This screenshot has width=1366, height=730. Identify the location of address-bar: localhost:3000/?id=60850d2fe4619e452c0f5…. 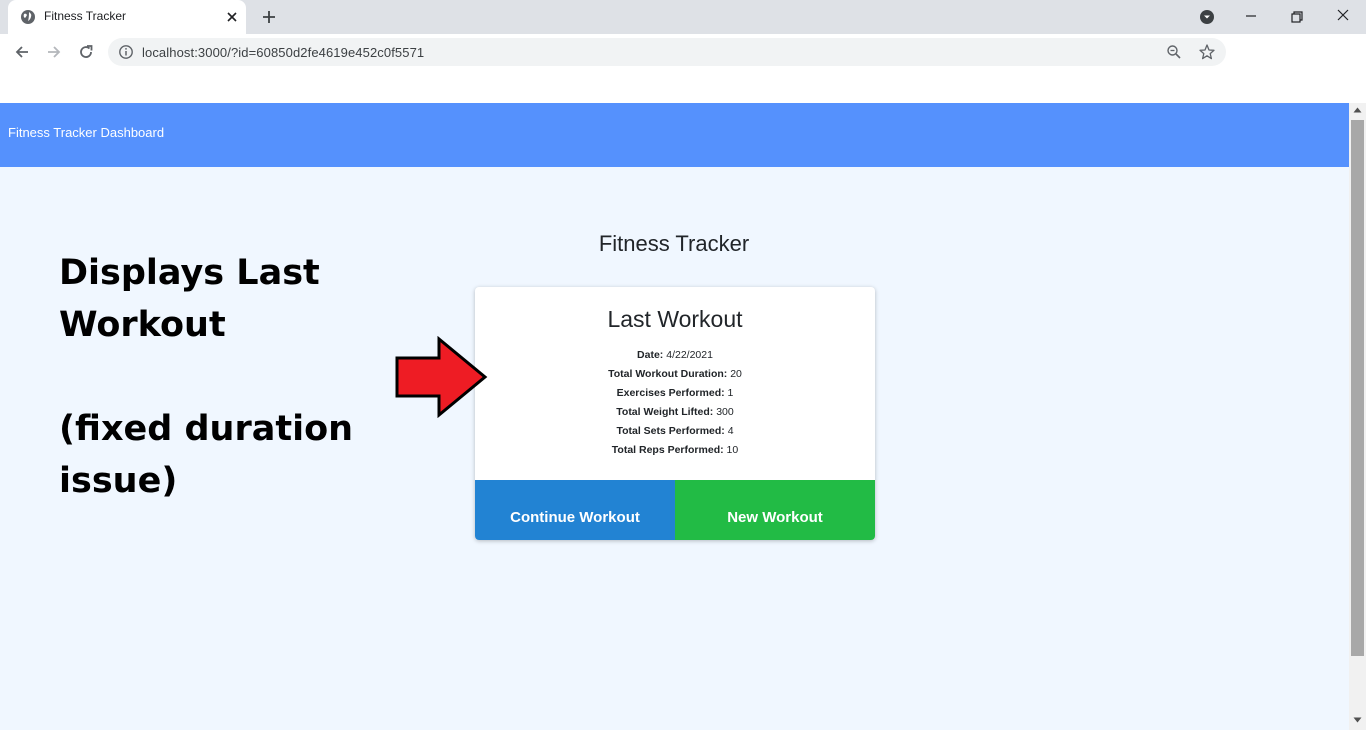
(667, 52).